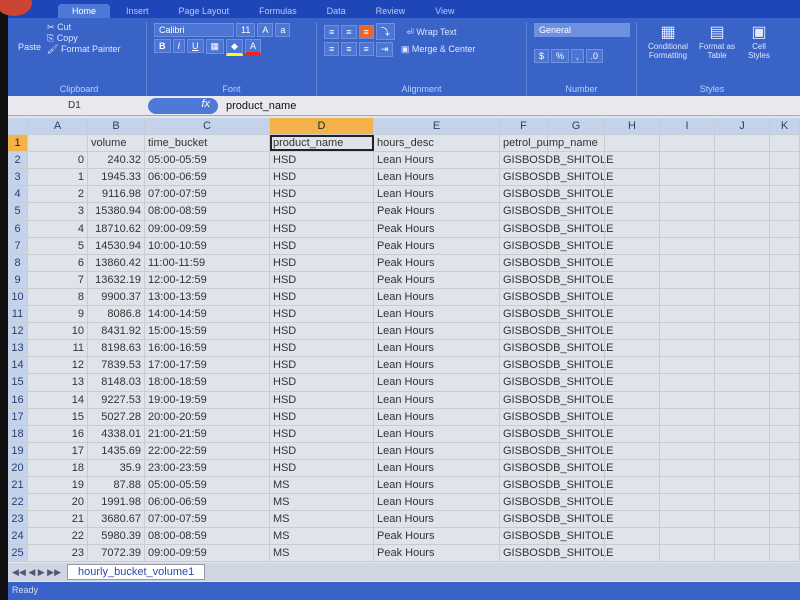 The height and width of the screenshot is (600, 800). What do you see at coordinates (18, 245) in the screenshot?
I see `row-header: 7` at bounding box center [18, 245].